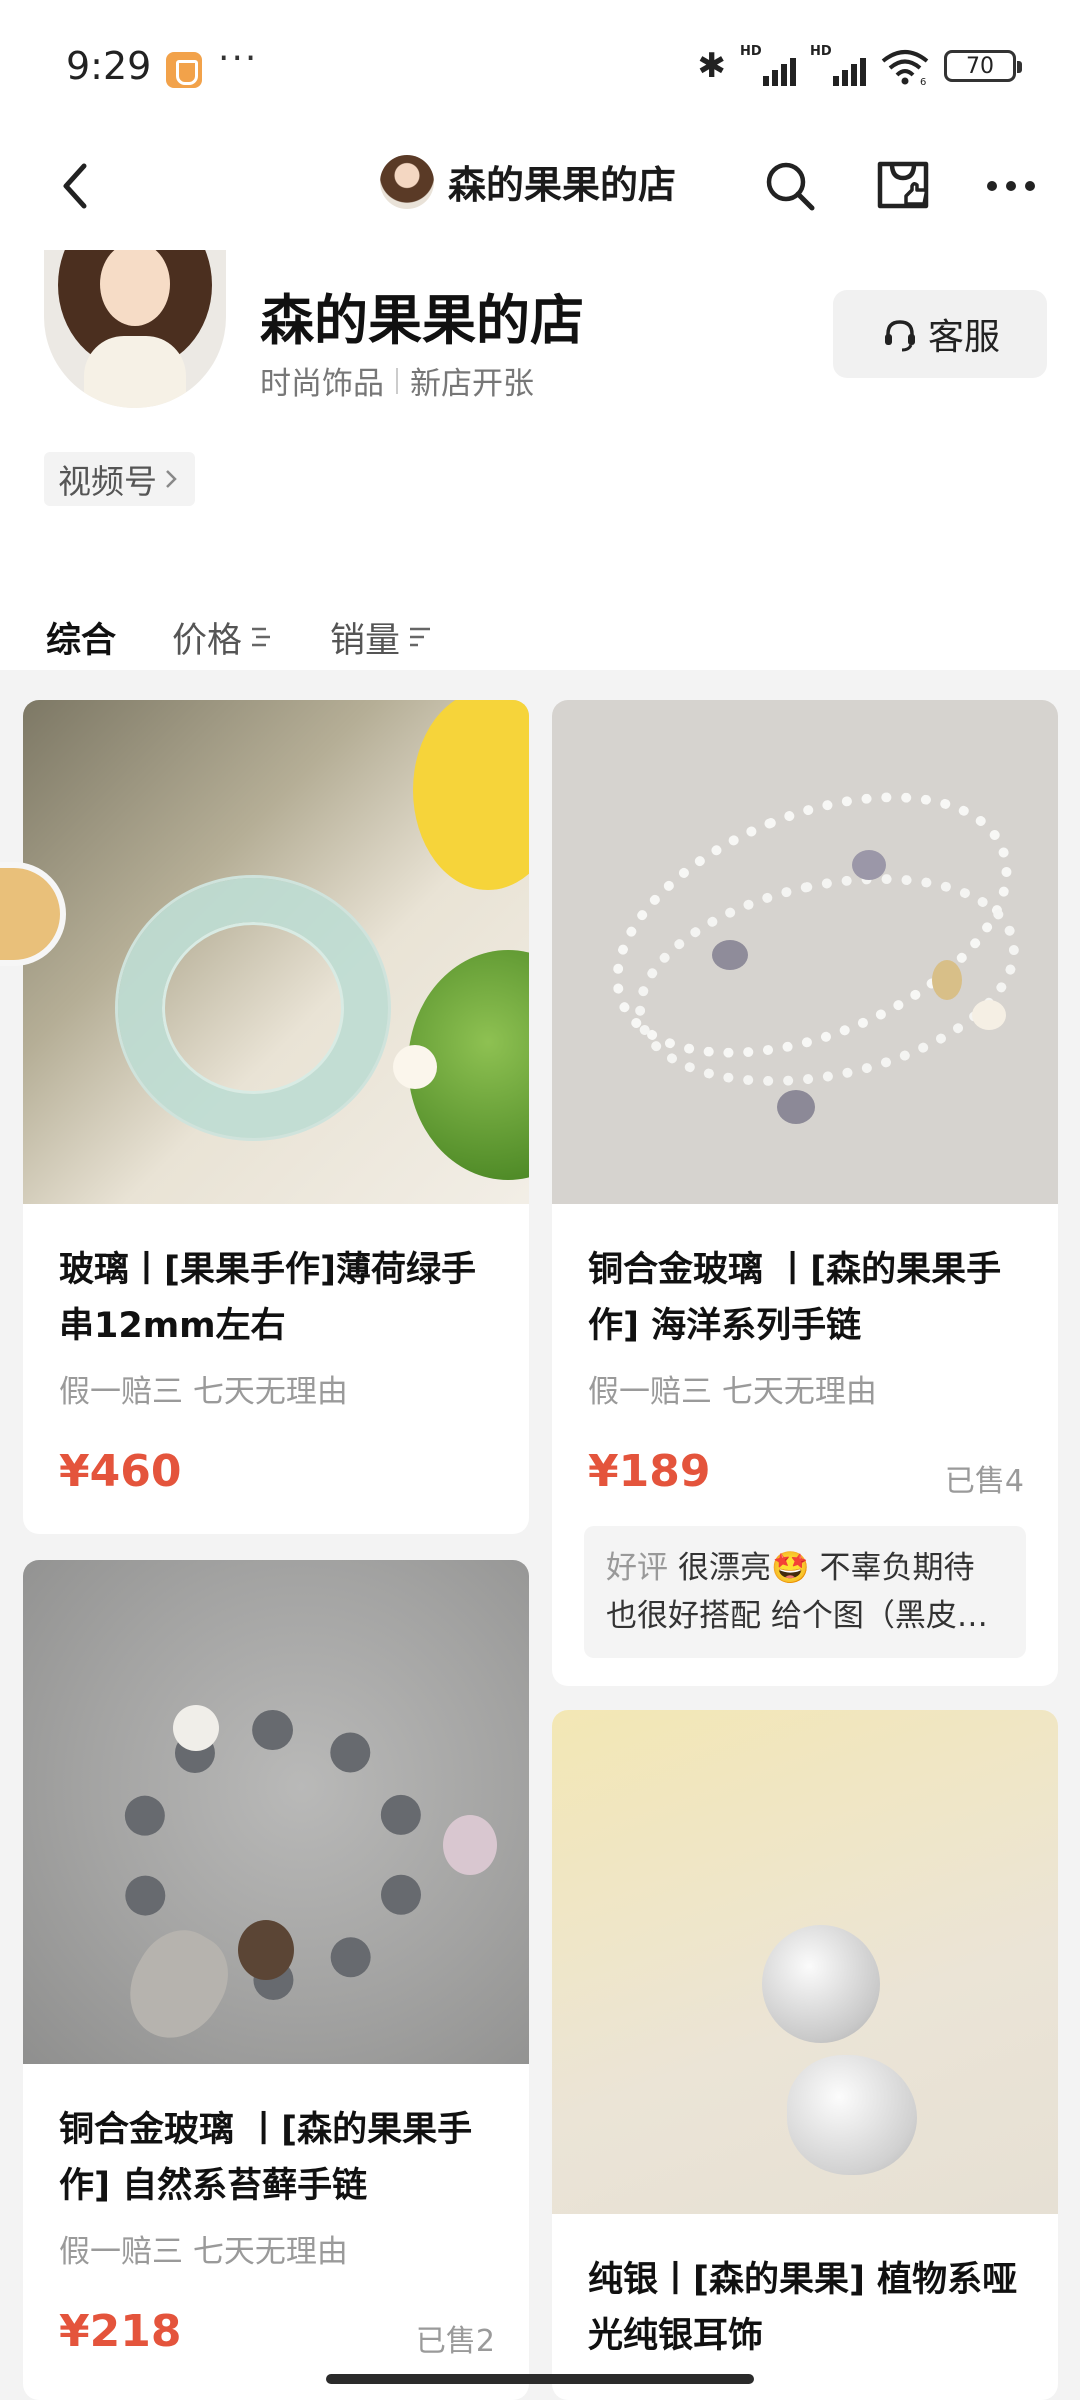  I want to click on home-indicator, so click(540, 2379).